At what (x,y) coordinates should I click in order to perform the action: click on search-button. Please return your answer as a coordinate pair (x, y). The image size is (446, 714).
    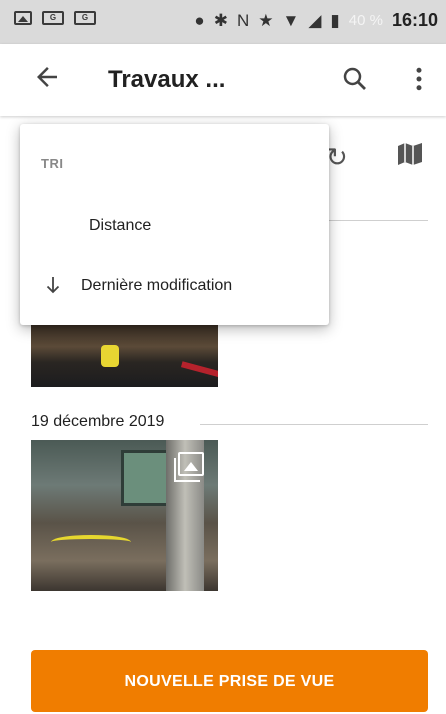
    Looking at the image, I should click on (355, 79).